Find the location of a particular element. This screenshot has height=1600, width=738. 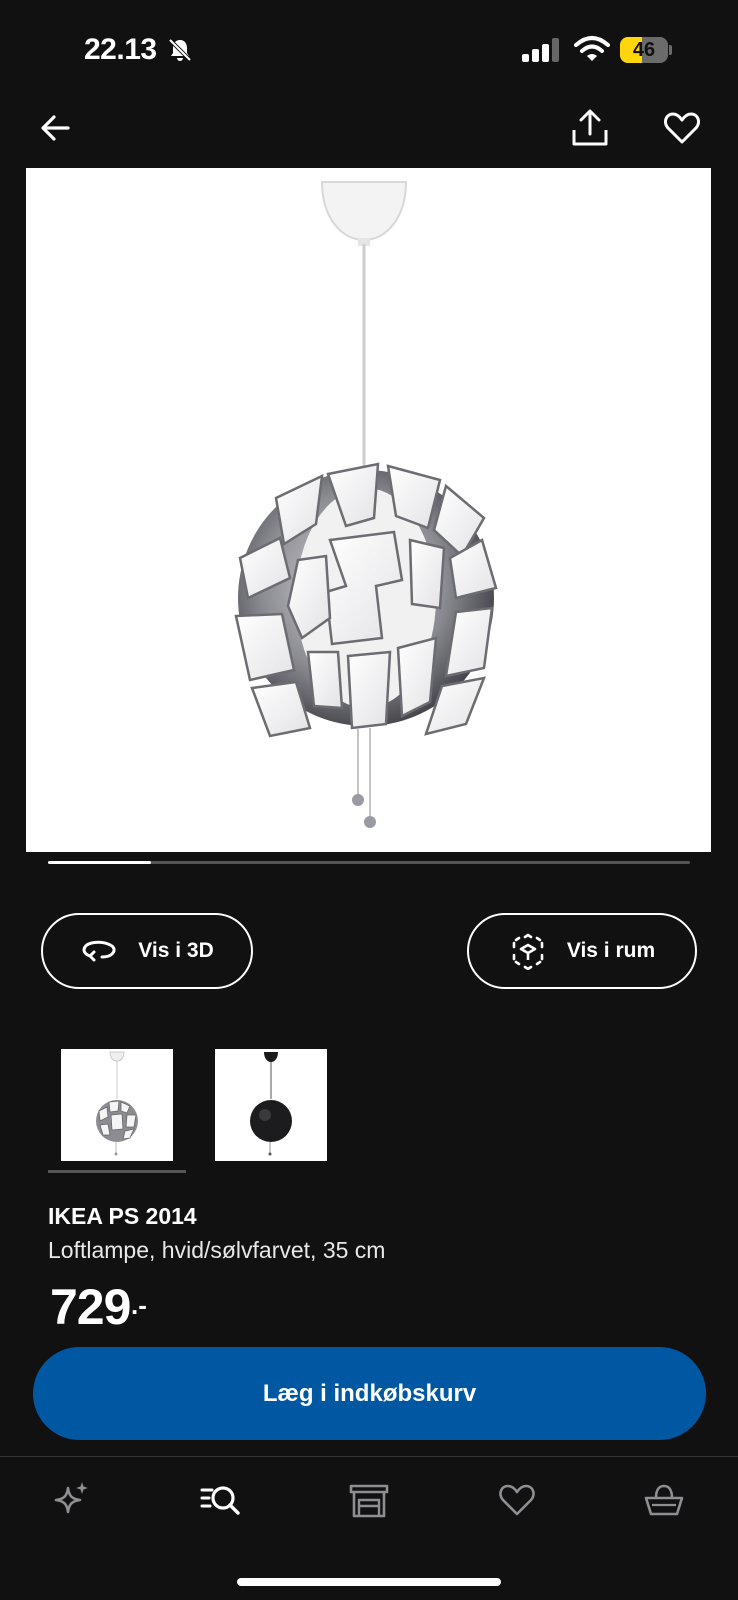

status-bar: 22.13 46 is located at coordinates (369, 50).